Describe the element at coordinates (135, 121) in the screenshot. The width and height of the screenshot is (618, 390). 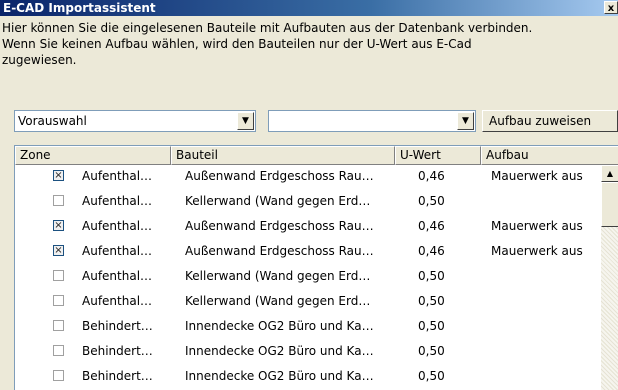
I see `preselect-dropdown: Vorauswahl ▼` at that location.